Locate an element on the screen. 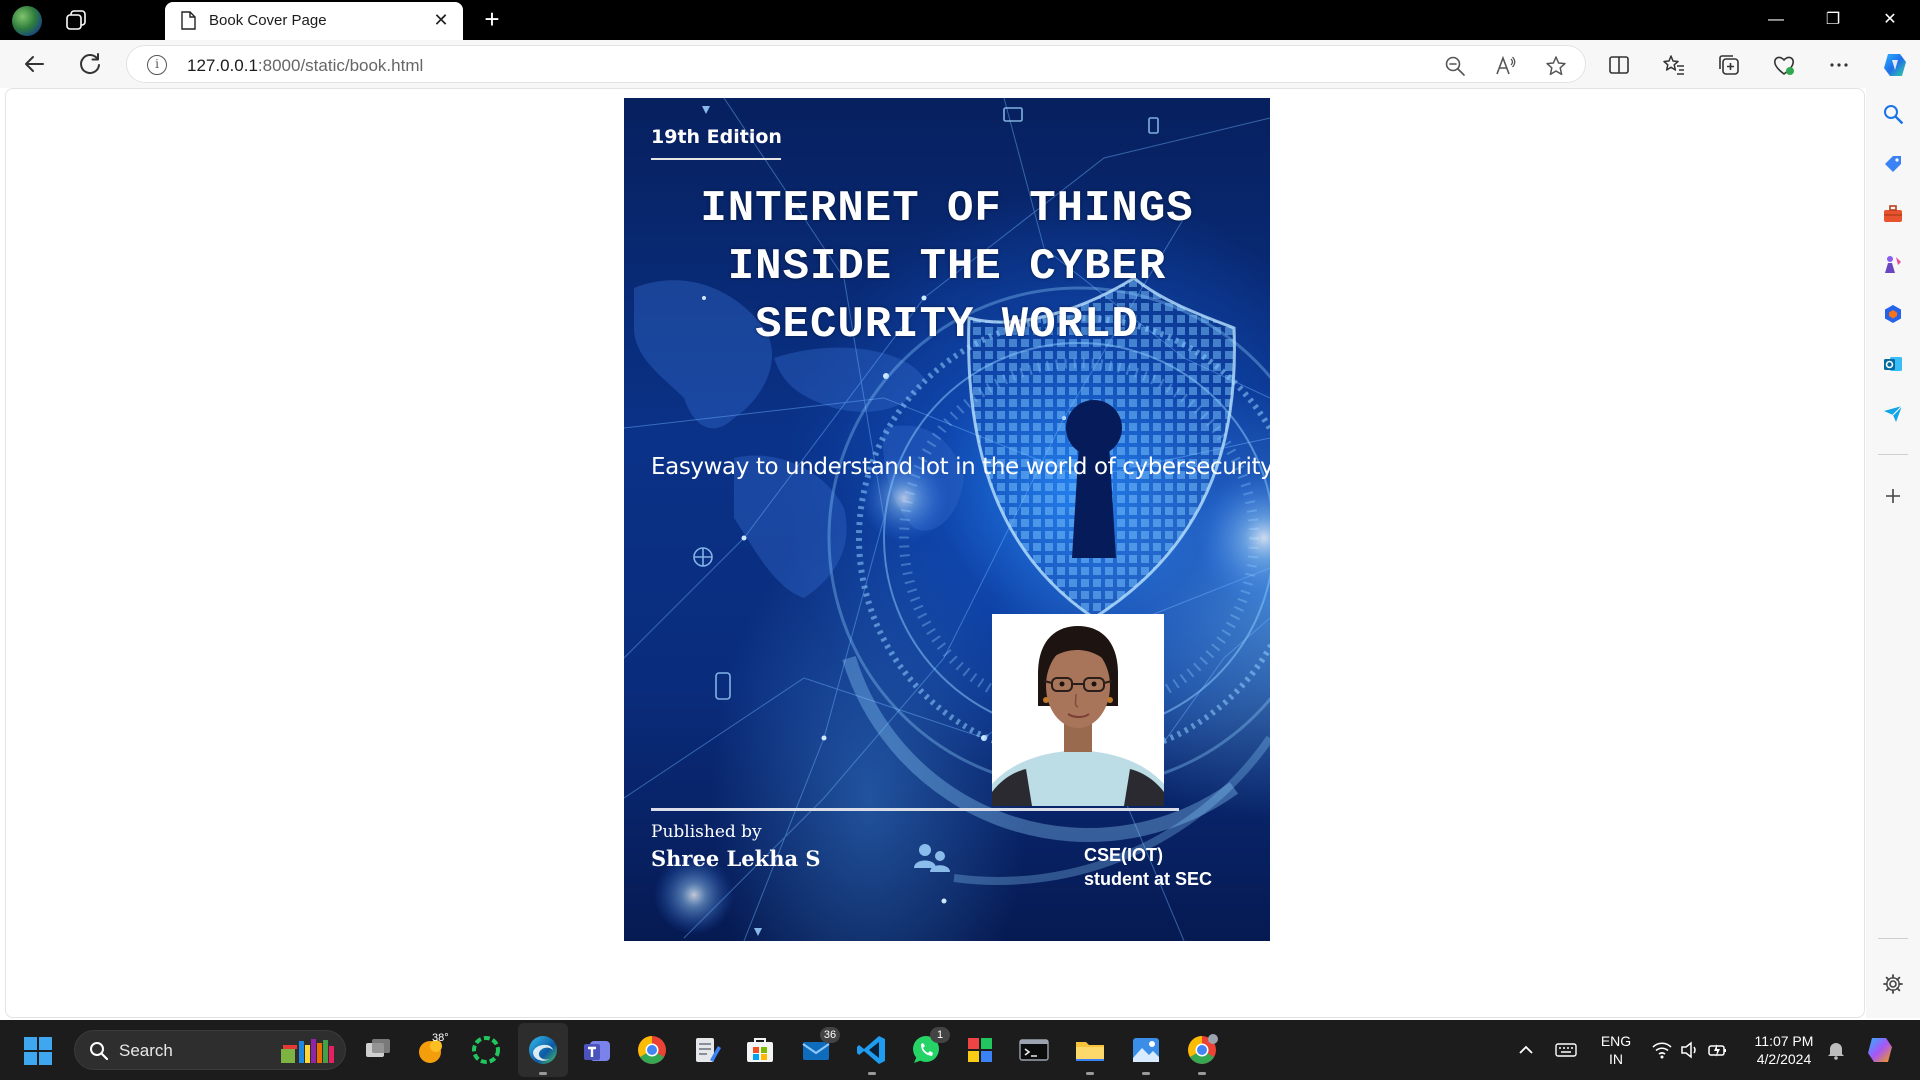 The width and height of the screenshot is (1920, 1080). terminal-icon is located at coordinates (1034, 1050).